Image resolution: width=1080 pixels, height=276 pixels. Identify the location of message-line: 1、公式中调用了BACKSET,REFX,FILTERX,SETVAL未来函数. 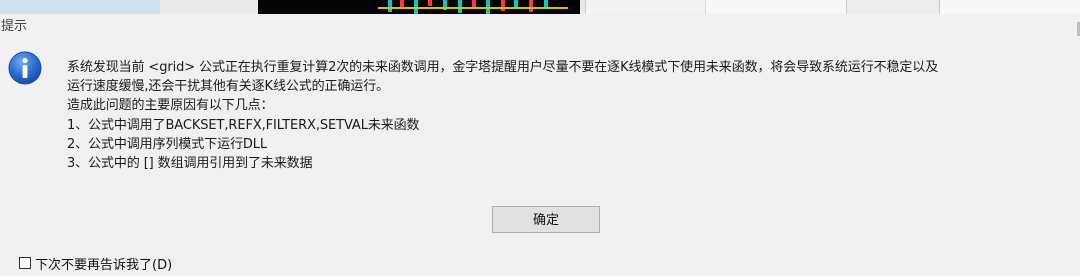
(243, 125).